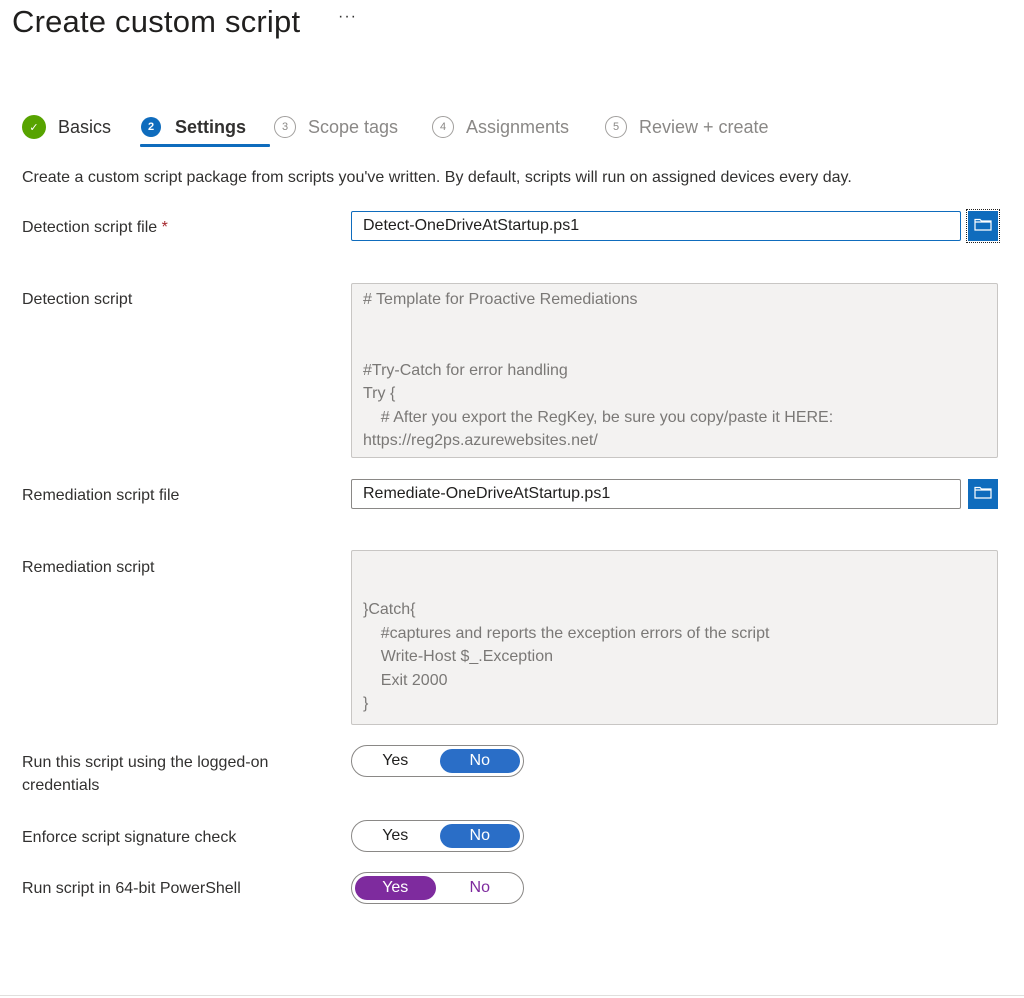  I want to click on signature-check-toggle: Yes No, so click(437, 836).